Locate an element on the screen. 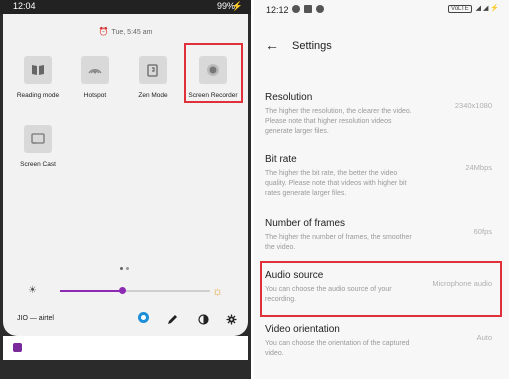  page-indicator is located at coordinates (124, 268).